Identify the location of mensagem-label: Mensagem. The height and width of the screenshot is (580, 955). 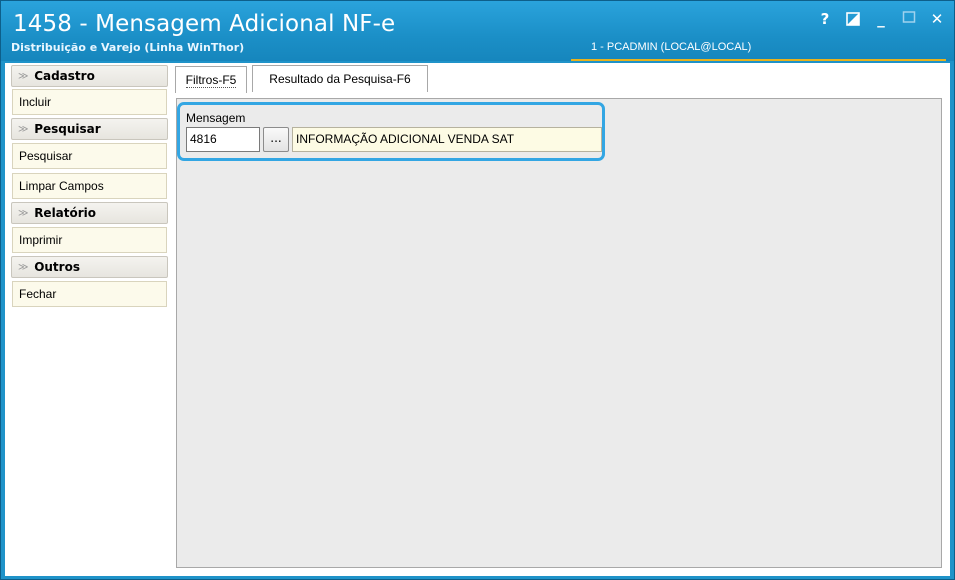
(216, 118).